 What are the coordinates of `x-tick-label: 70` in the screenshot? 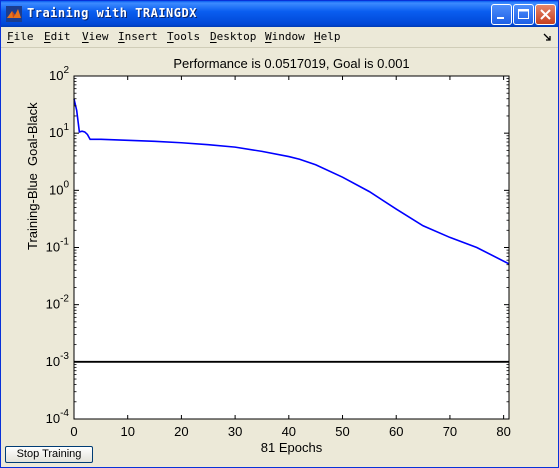 It's located at (450, 431).